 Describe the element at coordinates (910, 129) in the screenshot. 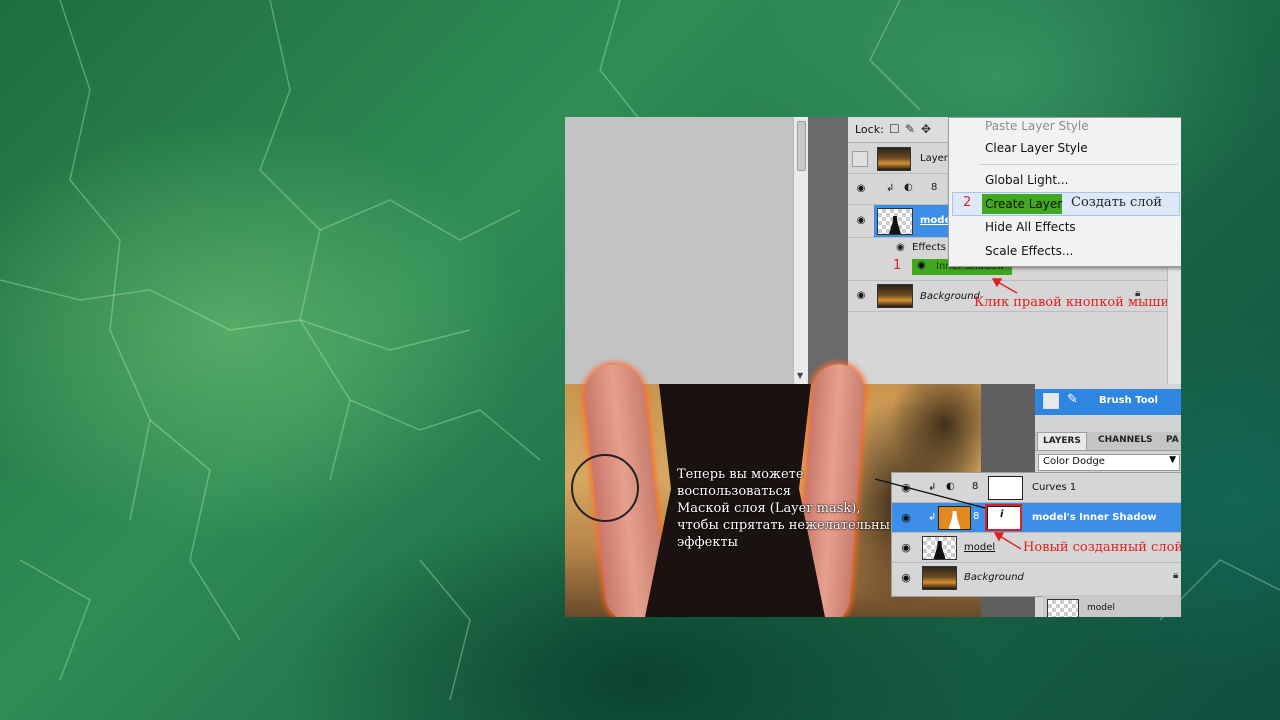

I see `lock-brush-icon: ✎` at that location.